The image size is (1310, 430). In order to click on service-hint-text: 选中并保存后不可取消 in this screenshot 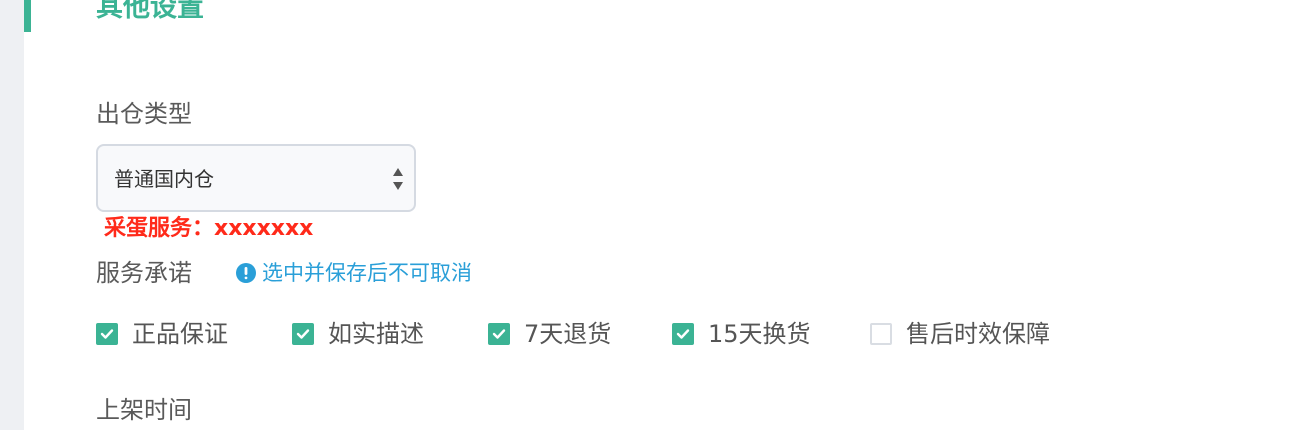, I will do `click(367, 273)`.